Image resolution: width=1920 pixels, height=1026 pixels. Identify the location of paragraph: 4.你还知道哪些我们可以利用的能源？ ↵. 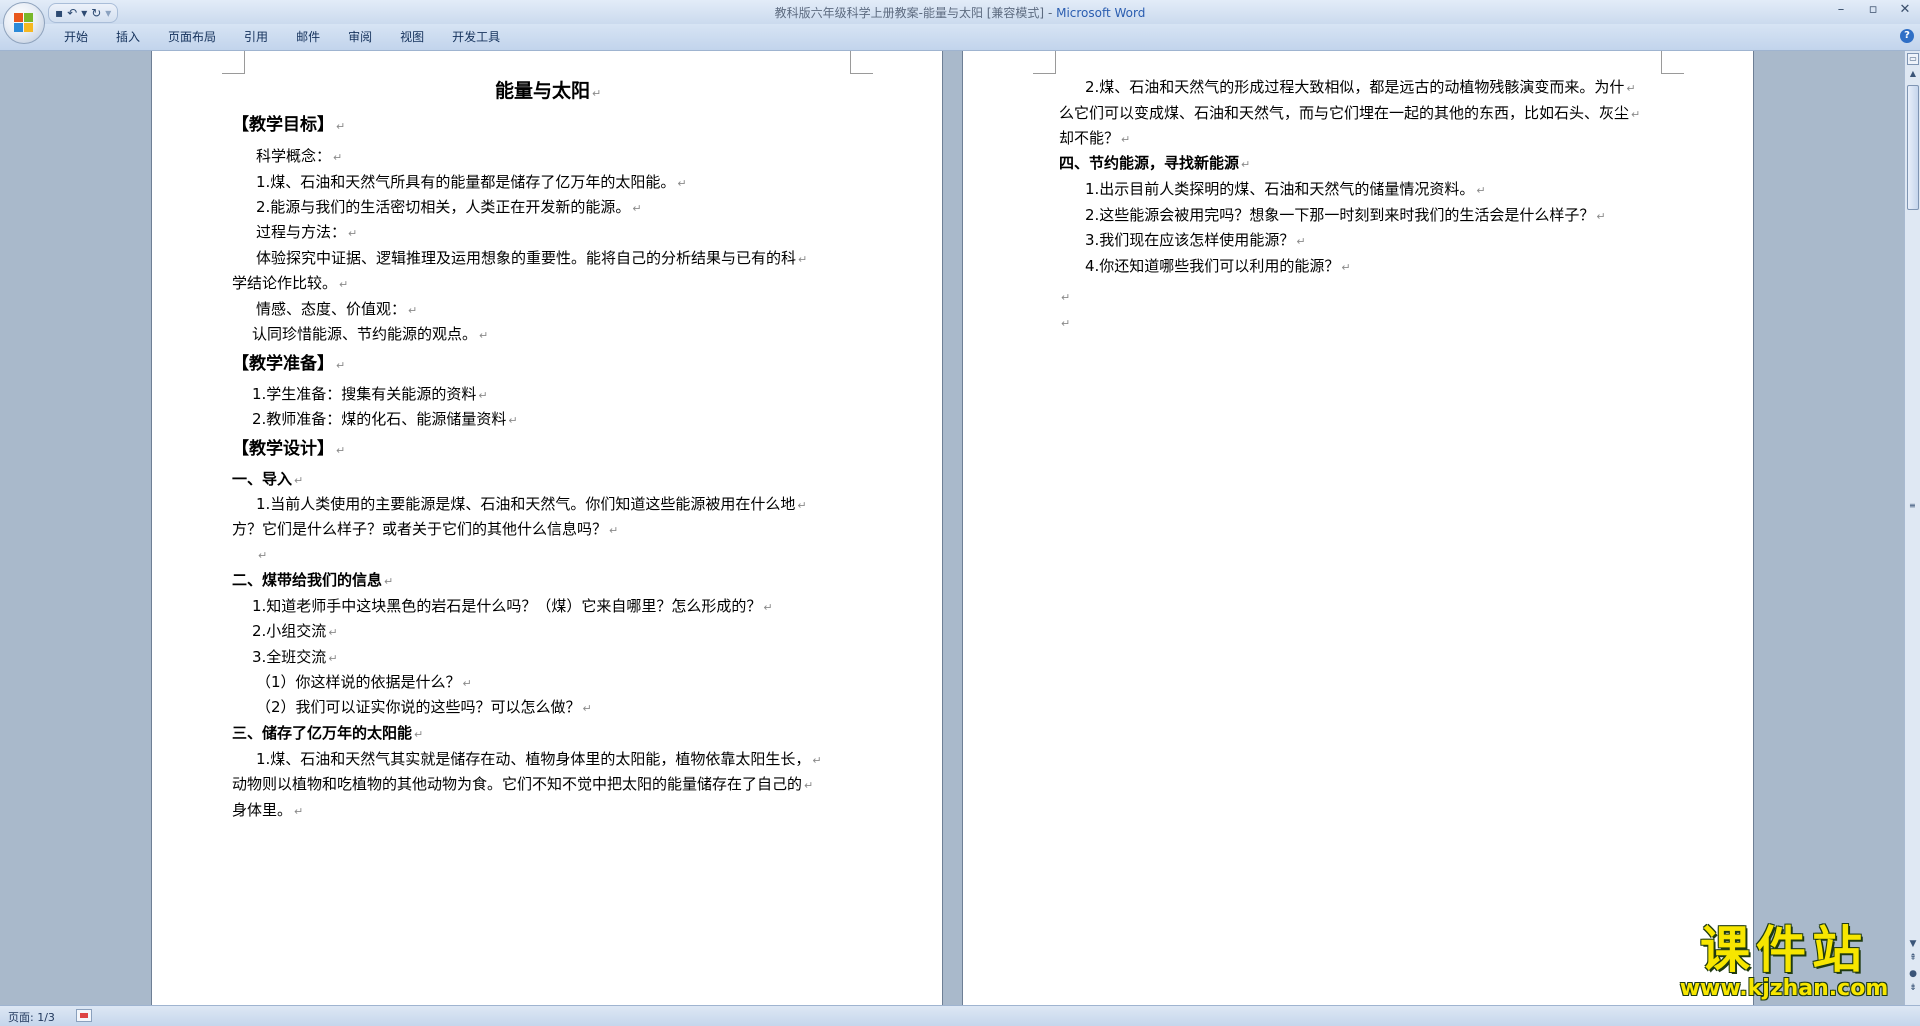
(1218, 267).